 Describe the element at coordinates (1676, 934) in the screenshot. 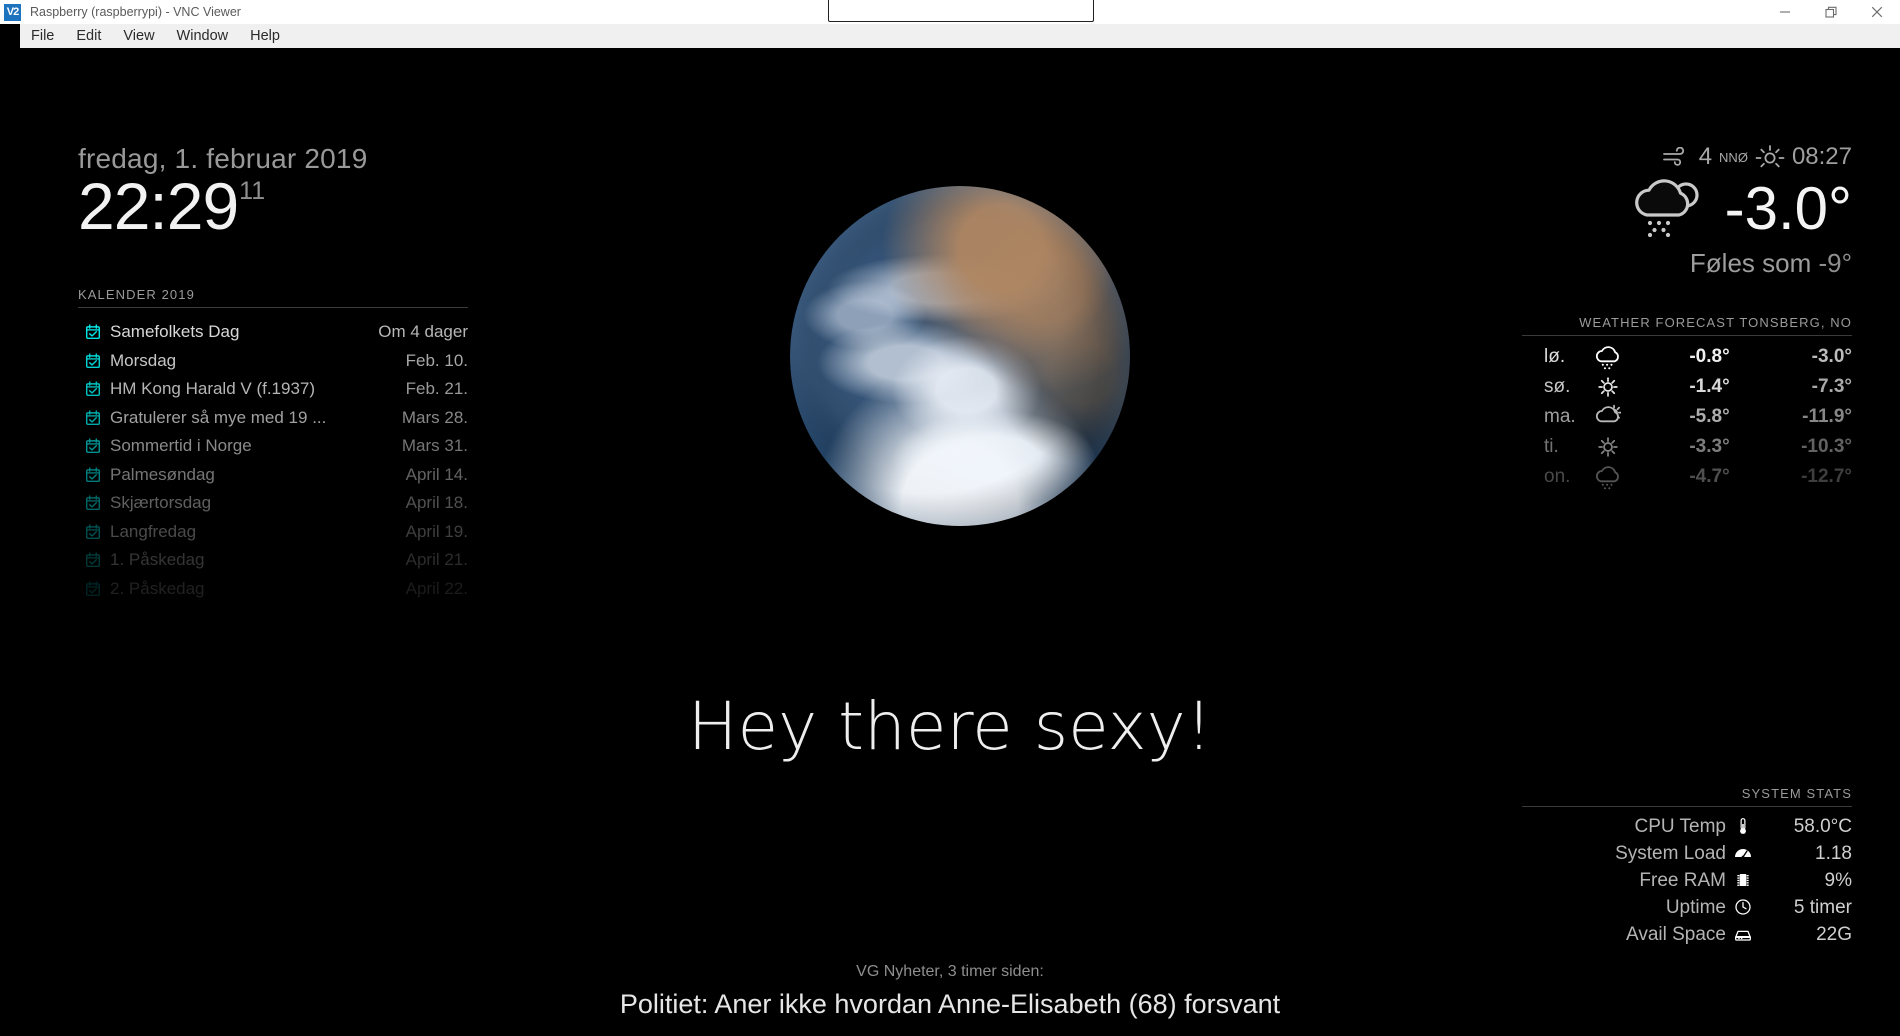

I see `system-stat-label: Avail Space` at that location.